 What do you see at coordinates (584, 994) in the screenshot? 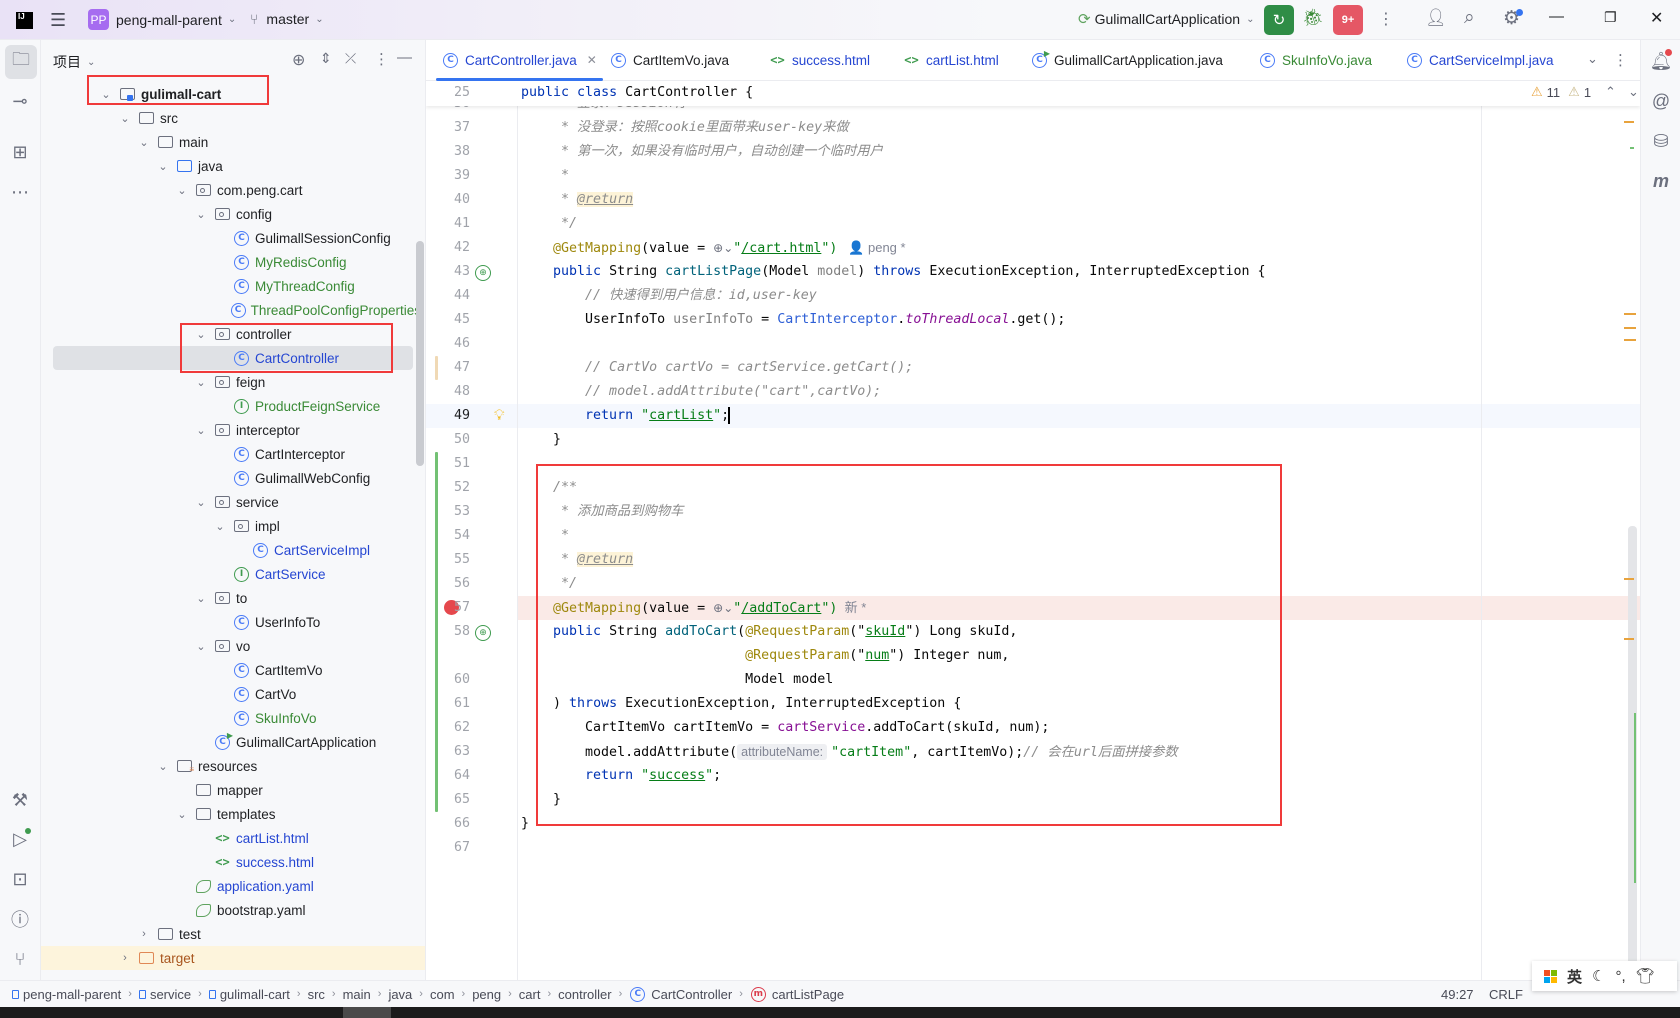
I see `breadcrumb-item: controller` at bounding box center [584, 994].